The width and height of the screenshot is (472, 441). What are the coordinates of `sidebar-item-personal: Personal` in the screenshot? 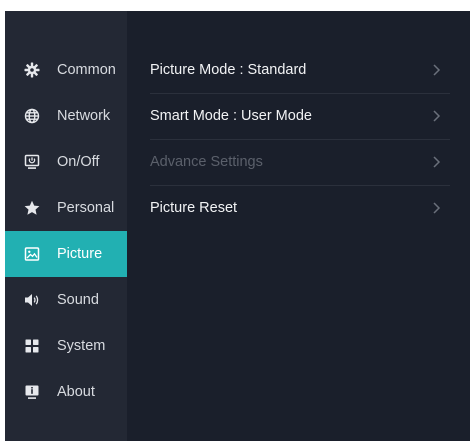 It's located at (66, 208).